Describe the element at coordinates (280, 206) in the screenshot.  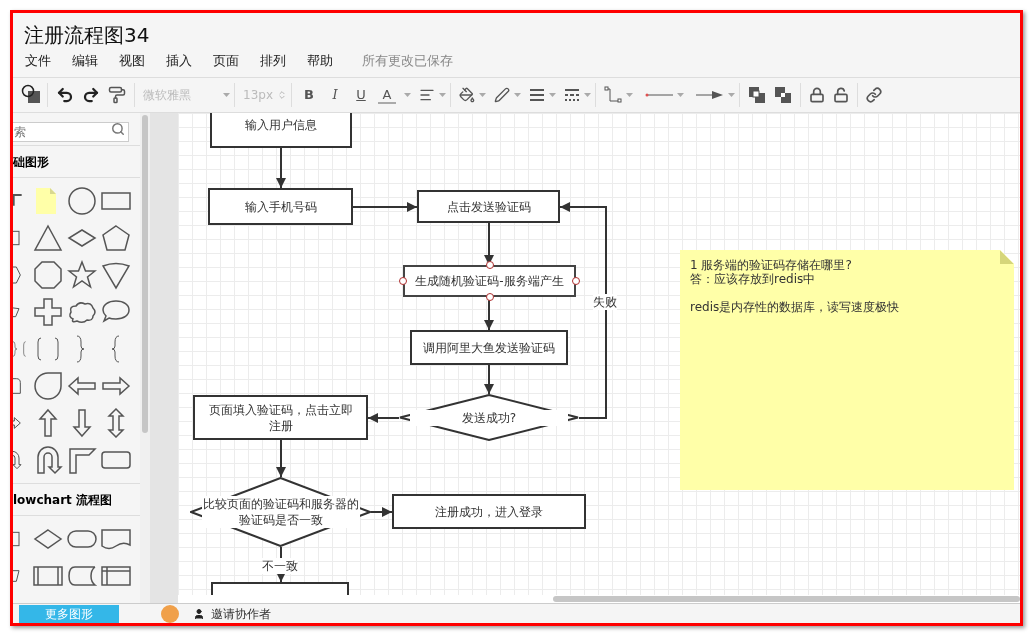
I see `flowchart-box: 输入手机号码` at that location.